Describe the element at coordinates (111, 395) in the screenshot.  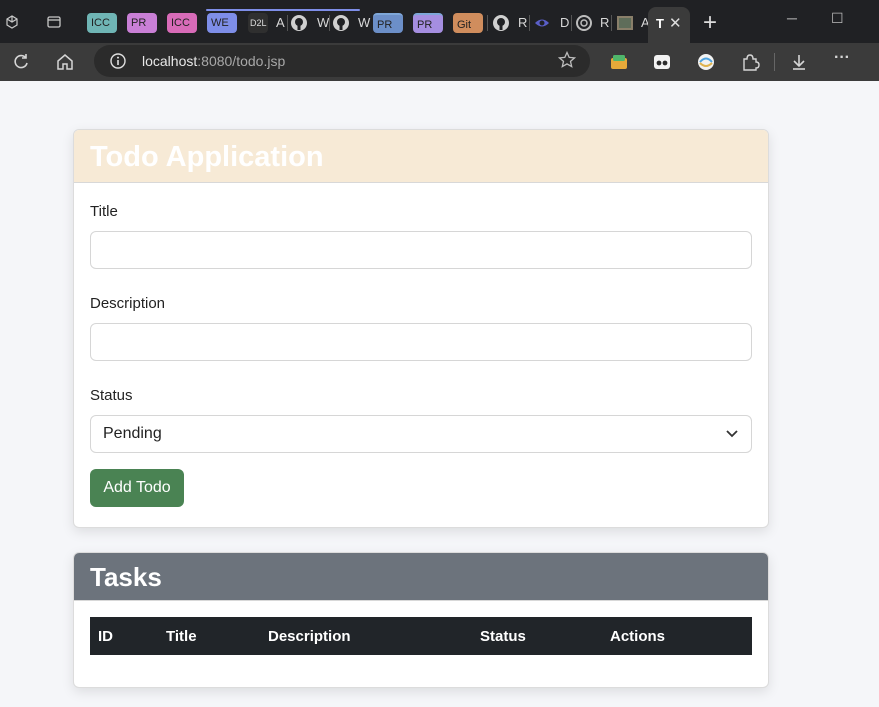
I see `status-label: Status` at that location.